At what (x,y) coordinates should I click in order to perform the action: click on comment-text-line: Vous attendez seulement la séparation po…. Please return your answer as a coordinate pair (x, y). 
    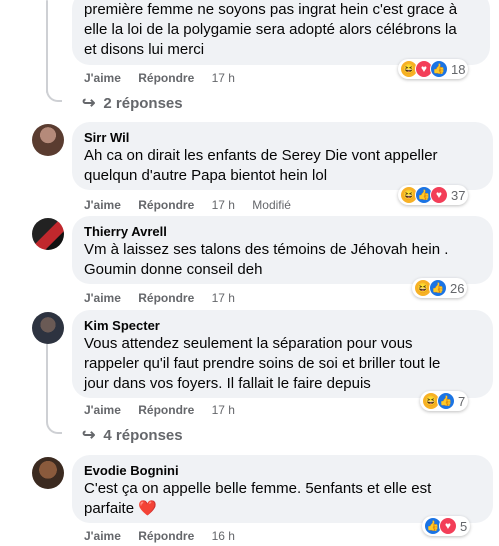
    Looking at the image, I should click on (248, 343).